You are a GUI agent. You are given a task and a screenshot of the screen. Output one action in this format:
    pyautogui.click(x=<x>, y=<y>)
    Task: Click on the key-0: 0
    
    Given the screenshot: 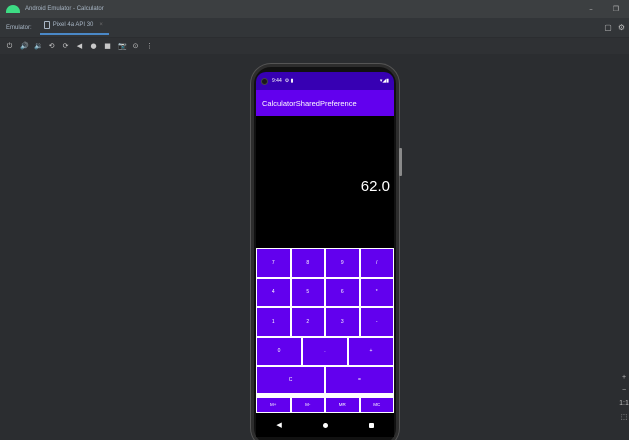 What is the action you would take?
    pyautogui.click(x=279, y=351)
    